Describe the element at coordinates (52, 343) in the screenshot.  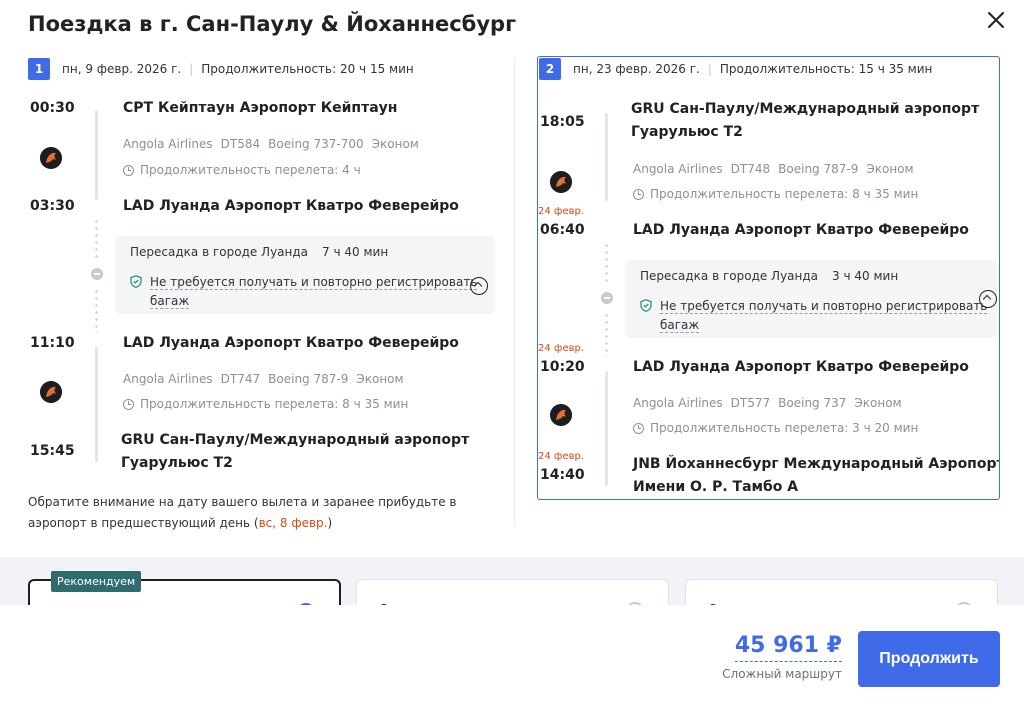
I see `departure-time: 11:10` at that location.